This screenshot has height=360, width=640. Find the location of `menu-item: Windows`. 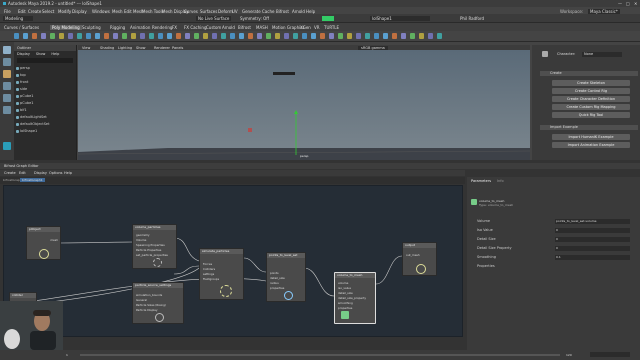

menu-item: Windows is located at coordinates (101, 11).